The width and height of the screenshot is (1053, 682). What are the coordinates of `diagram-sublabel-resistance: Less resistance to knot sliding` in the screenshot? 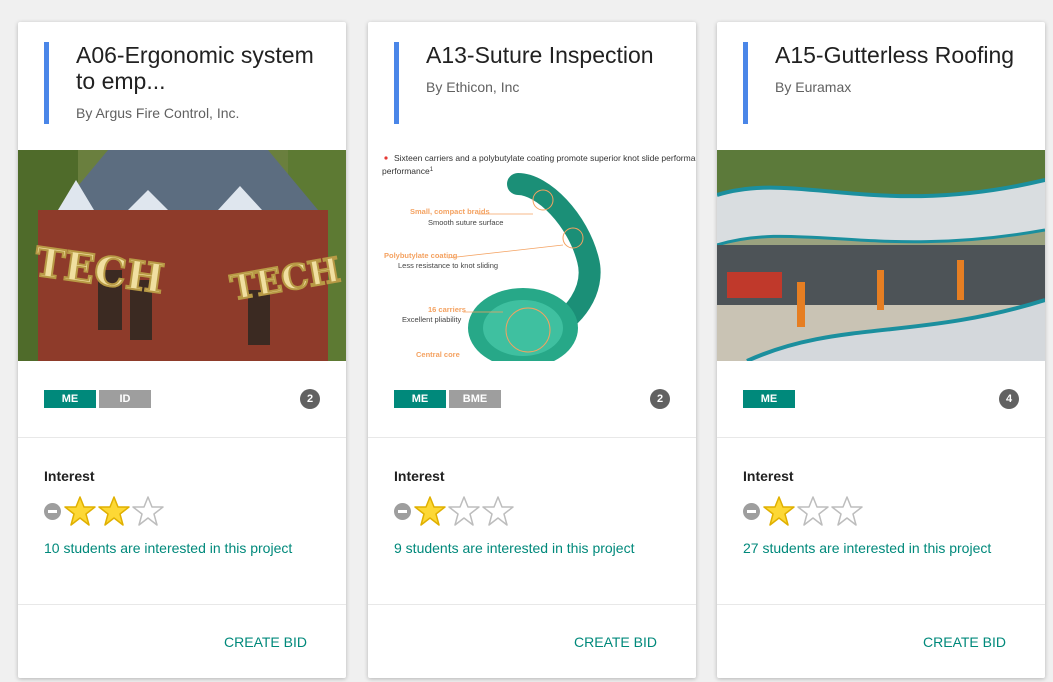 It's located at (448, 265).